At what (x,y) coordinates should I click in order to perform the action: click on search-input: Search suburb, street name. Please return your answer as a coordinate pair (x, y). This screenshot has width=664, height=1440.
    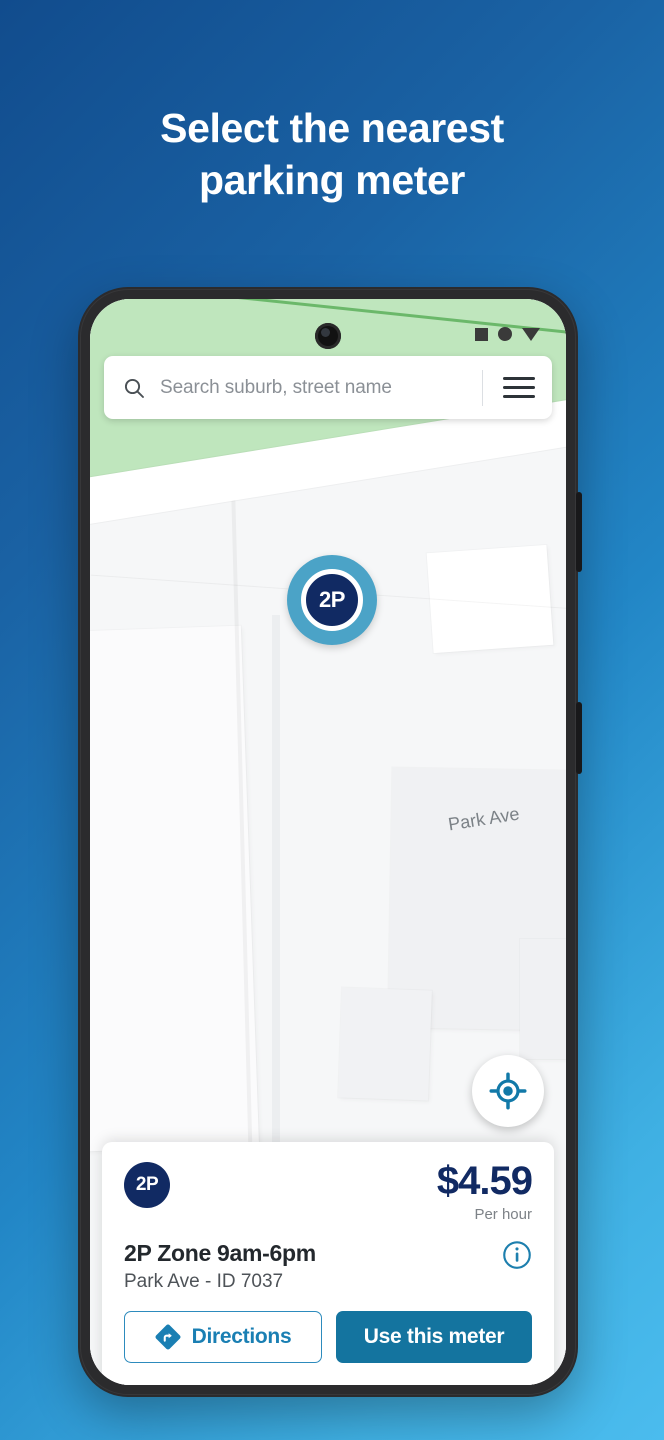
    Looking at the image, I should click on (321, 388).